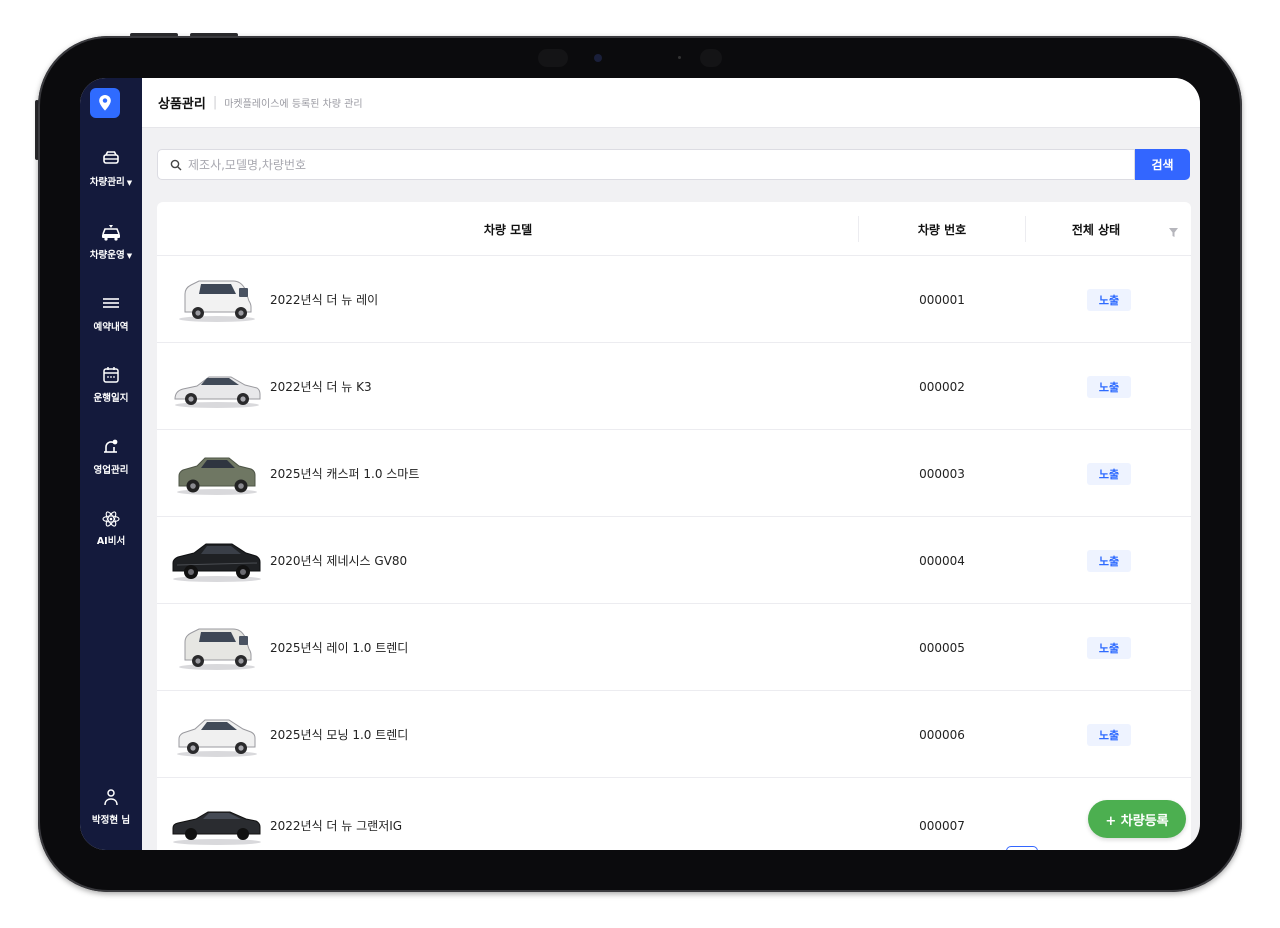 Image resolution: width=1280 pixels, height=928 pixels. Describe the element at coordinates (105, 103) in the screenshot. I see `logo-icon` at that location.